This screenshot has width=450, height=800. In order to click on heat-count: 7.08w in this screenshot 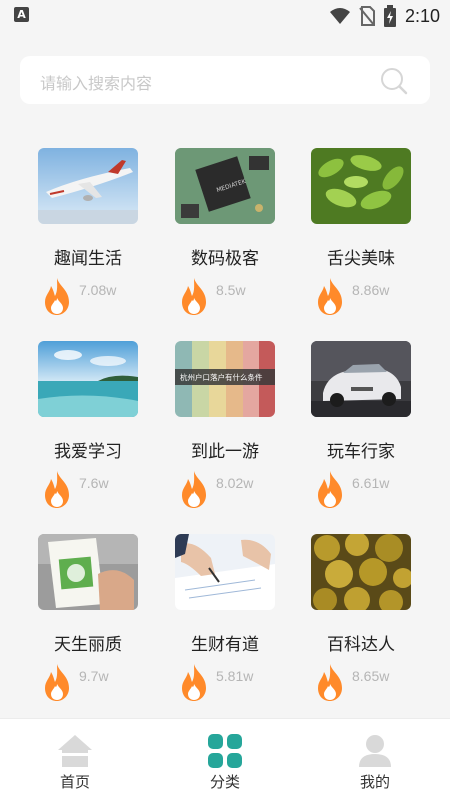, I will do `click(98, 290)`.